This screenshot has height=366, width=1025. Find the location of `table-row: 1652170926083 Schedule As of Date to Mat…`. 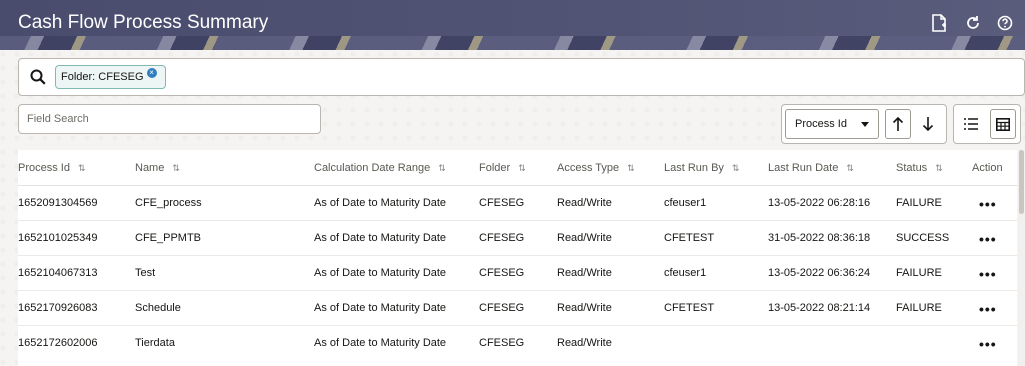

table-row: 1652170926083 Schedule As of Date to Mat… is located at coordinates (517, 308).